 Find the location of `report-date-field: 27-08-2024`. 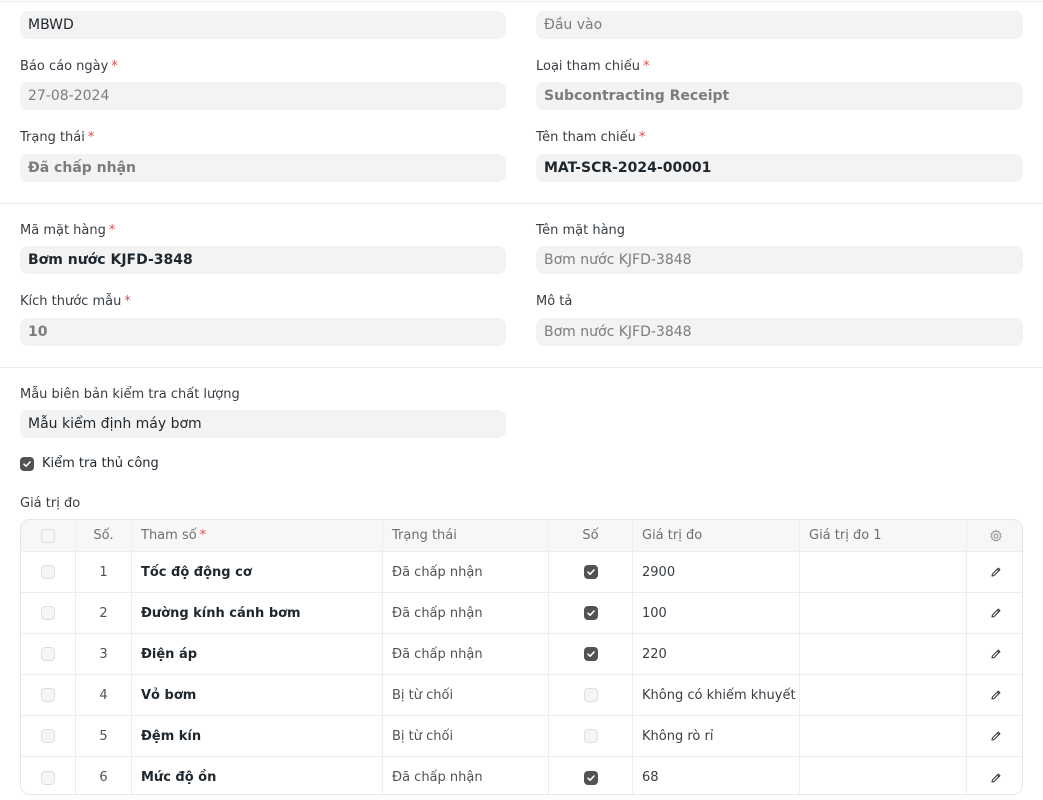

report-date-field: 27-08-2024 is located at coordinates (263, 96).